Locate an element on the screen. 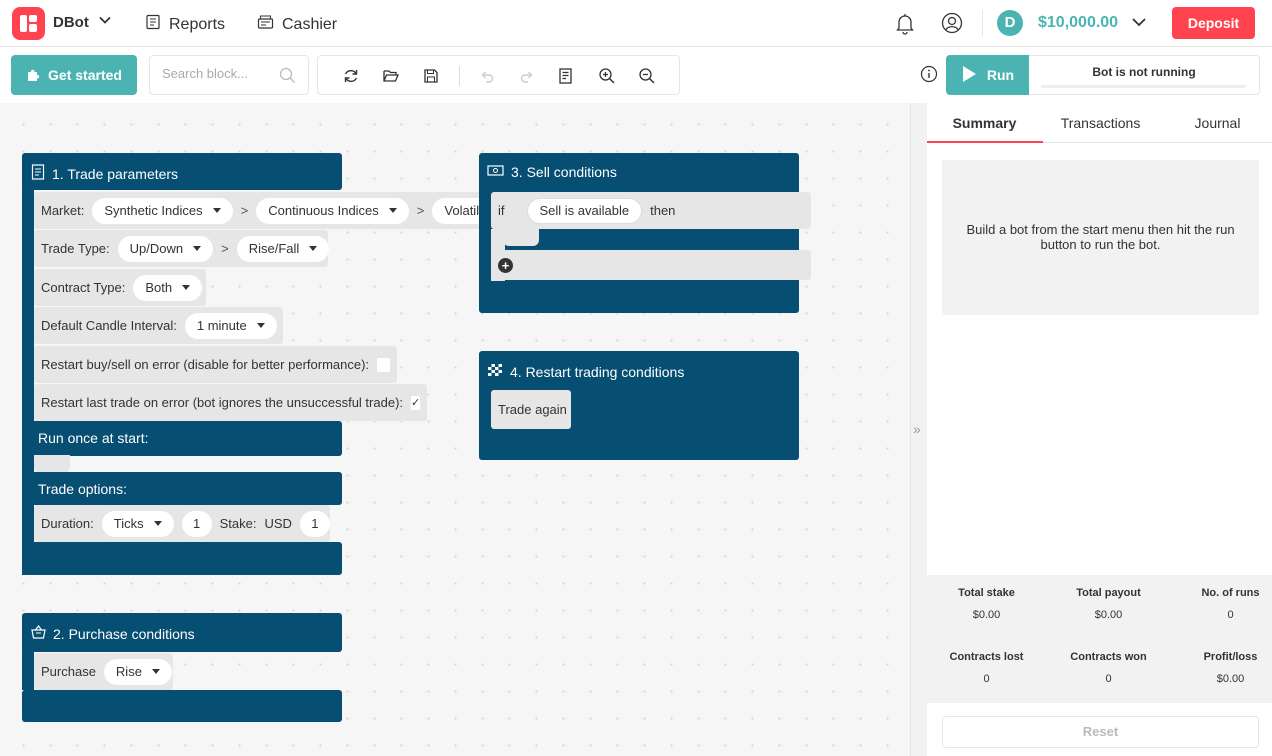 The height and width of the screenshot is (756, 1272). open-icon is located at coordinates (391, 76).